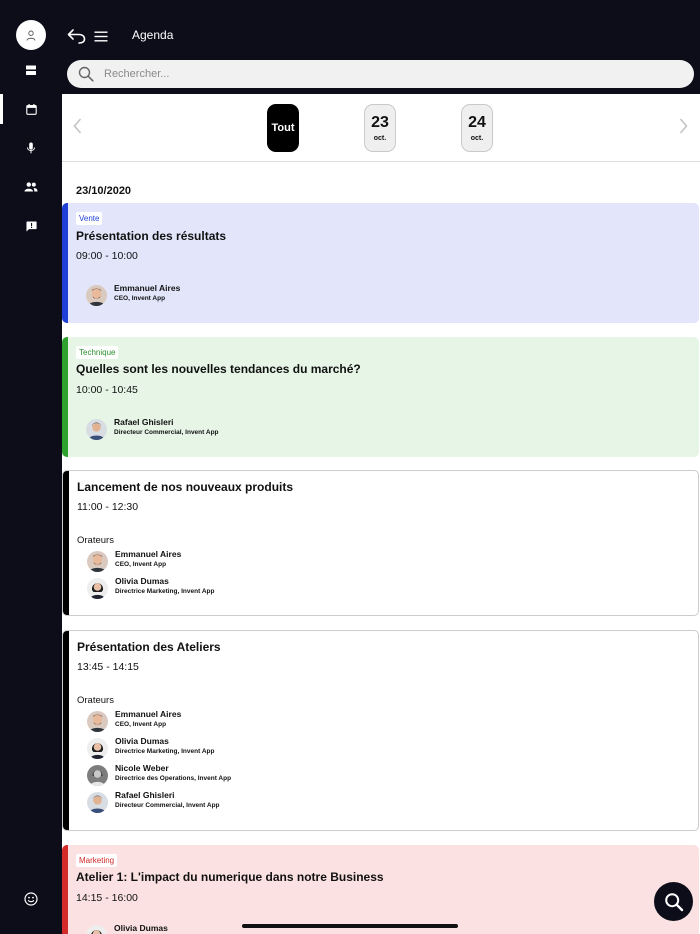  I want to click on search-bar, so click(380, 74).